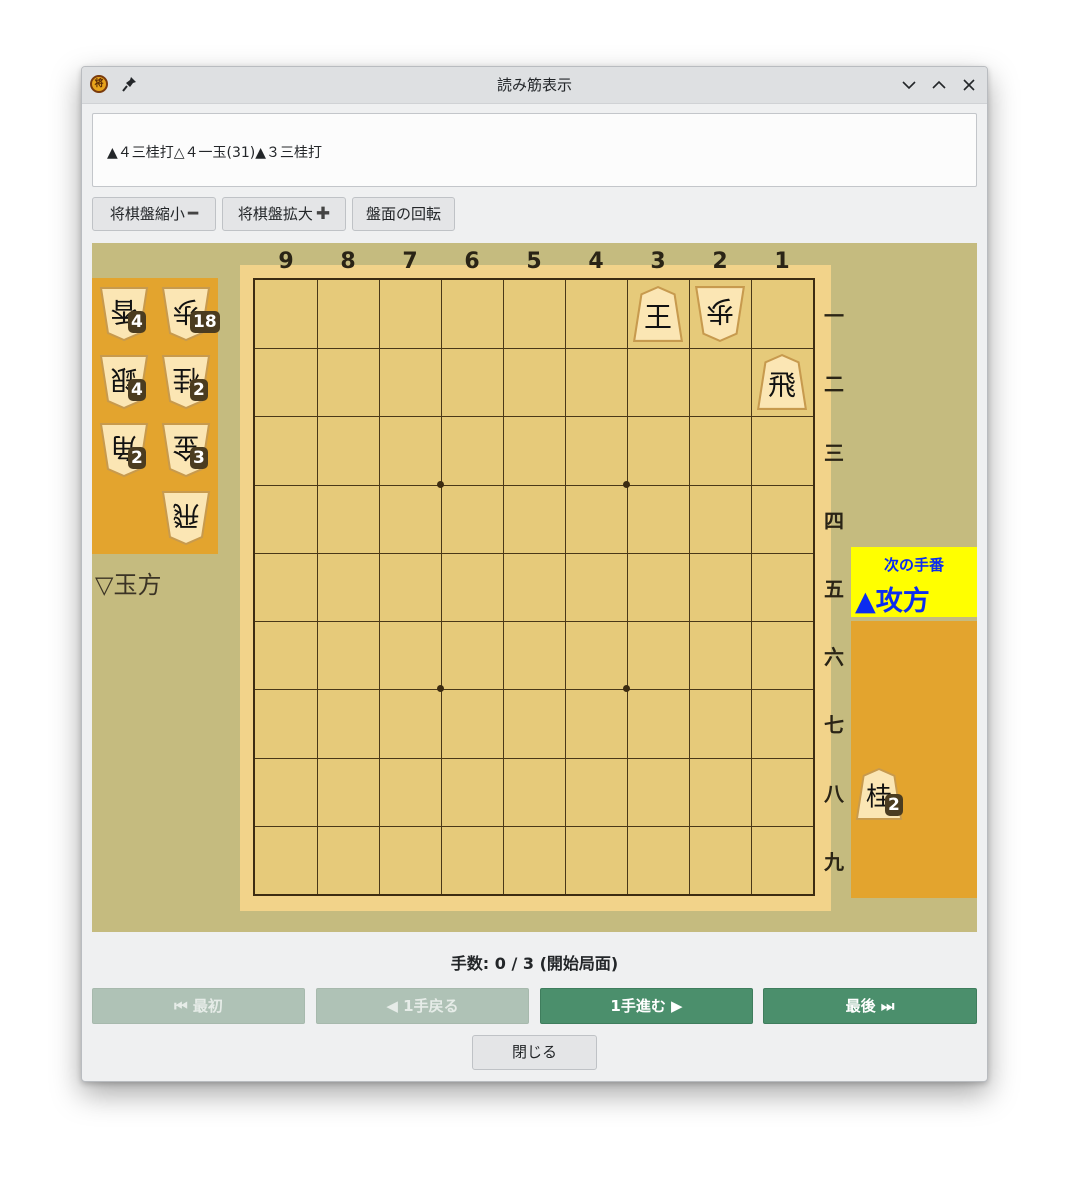  I want to click on shrink-board-label: 将棋盤縮小, so click(147, 214).